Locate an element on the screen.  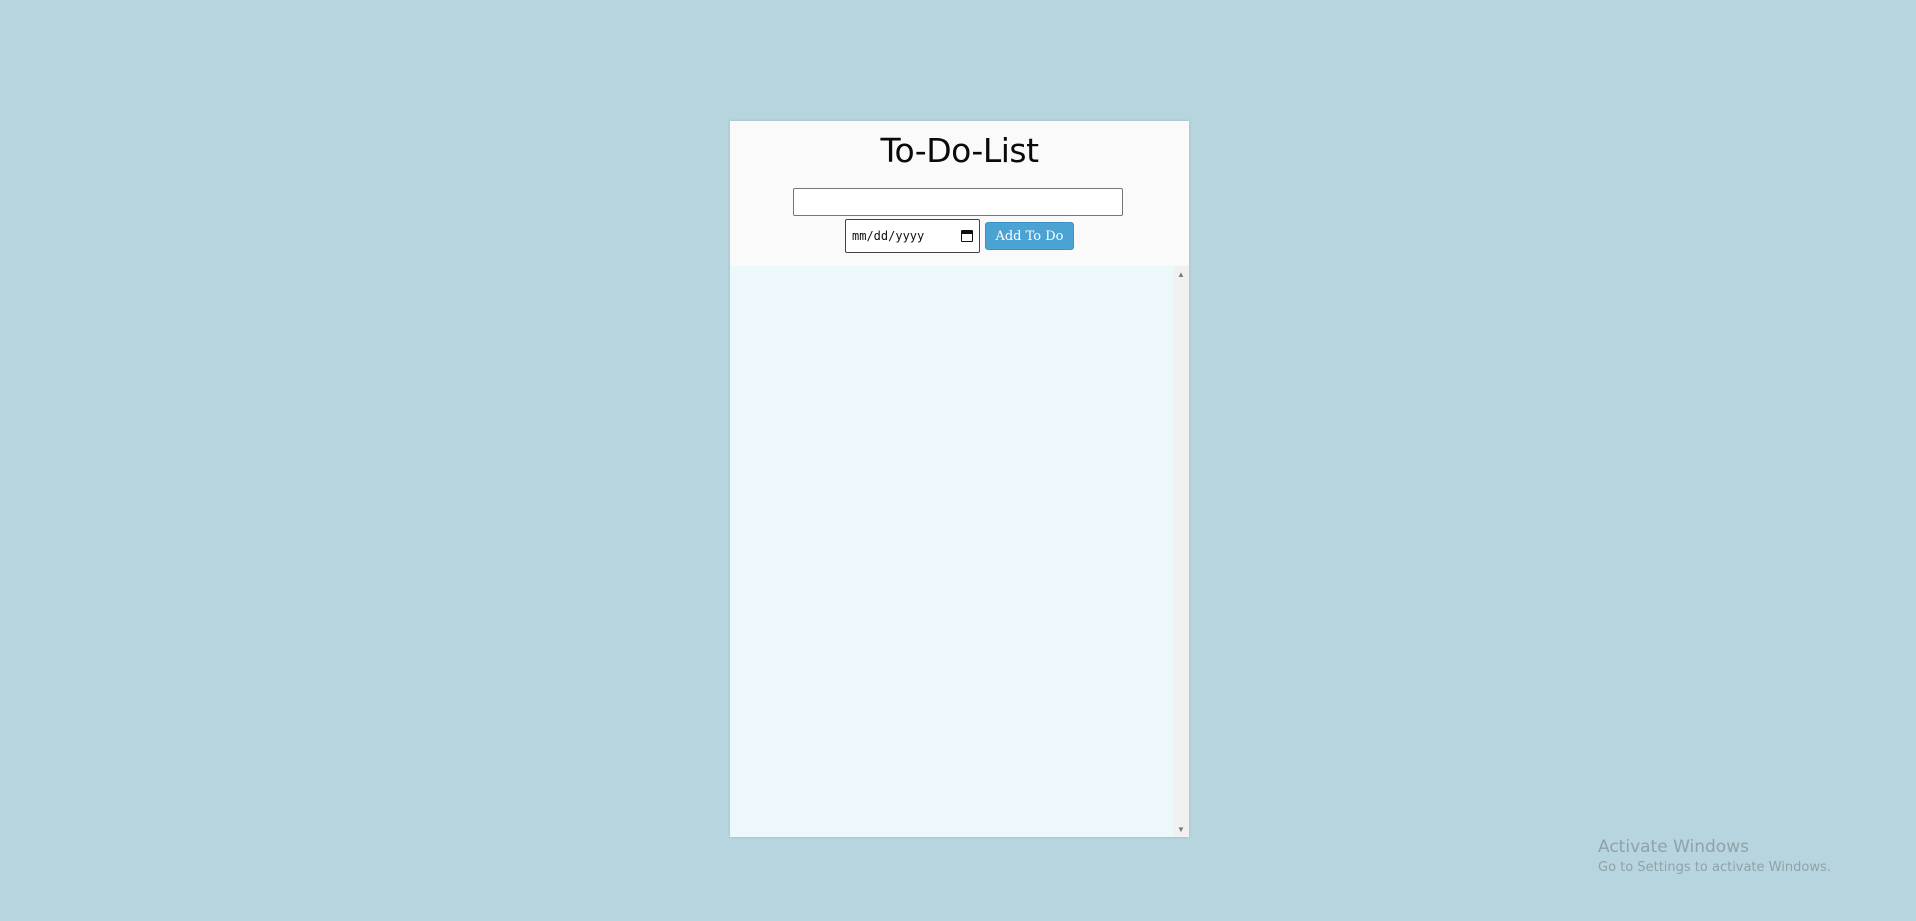
watermark-title: Activate Windows is located at coordinates (1673, 847).